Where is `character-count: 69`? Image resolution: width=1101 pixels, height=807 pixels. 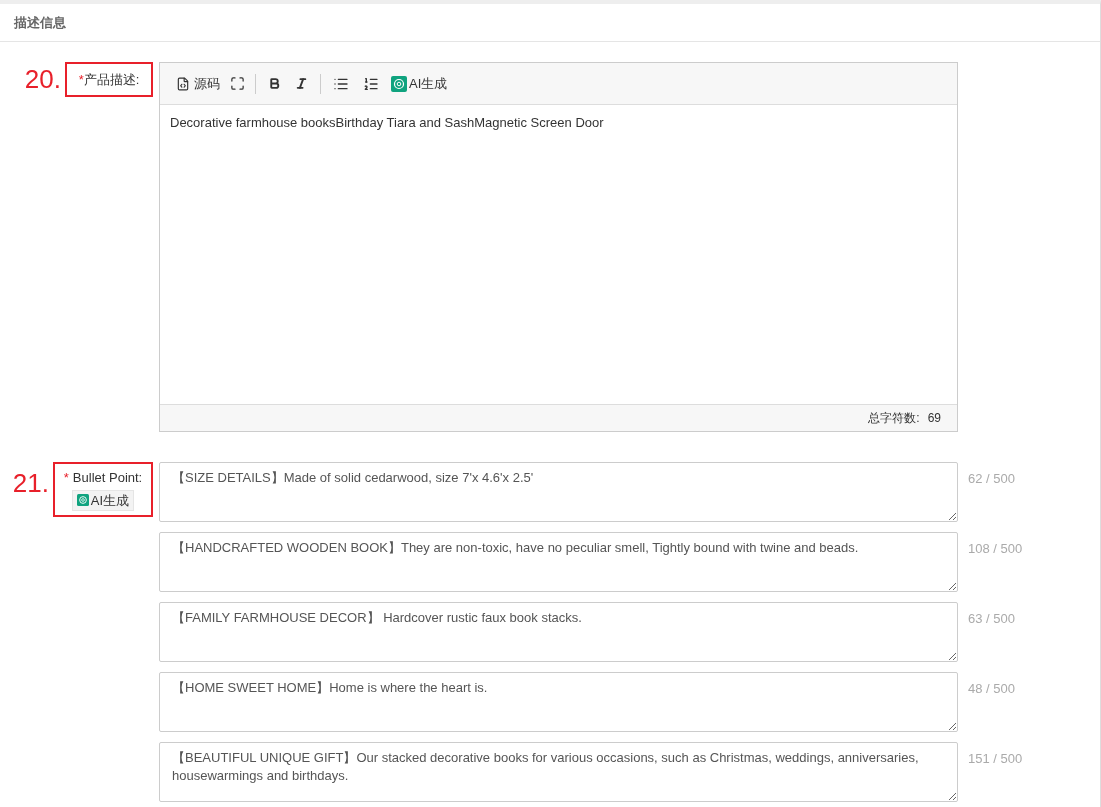 character-count: 69 is located at coordinates (934, 418).